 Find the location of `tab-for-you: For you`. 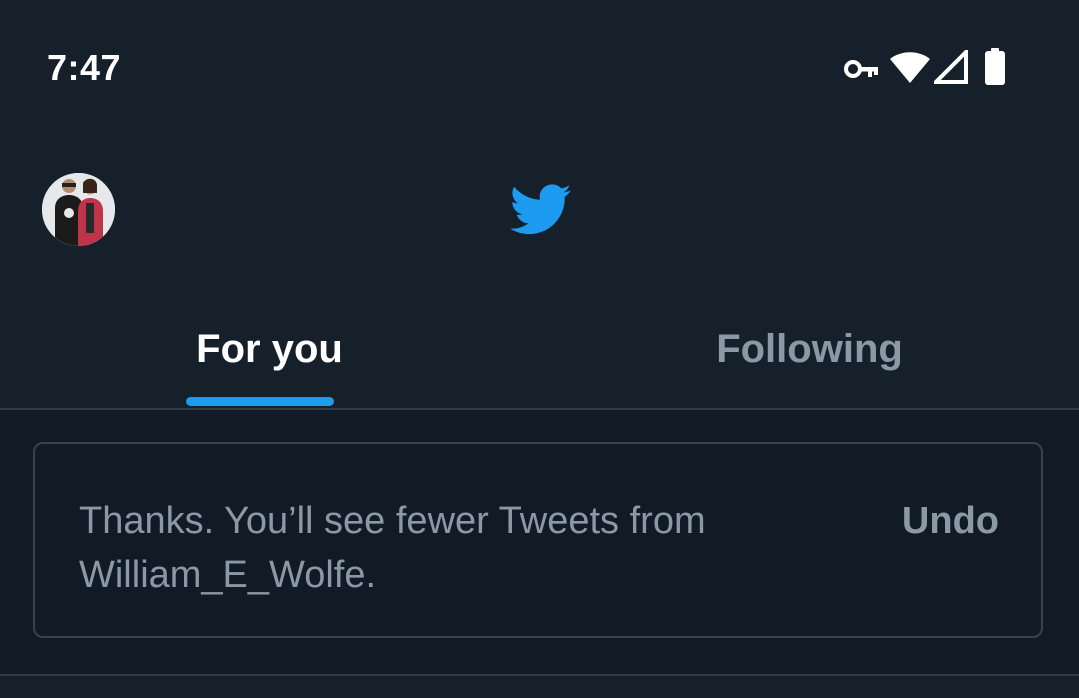

tab-for-you: For you is located at coordinates (269, 352).